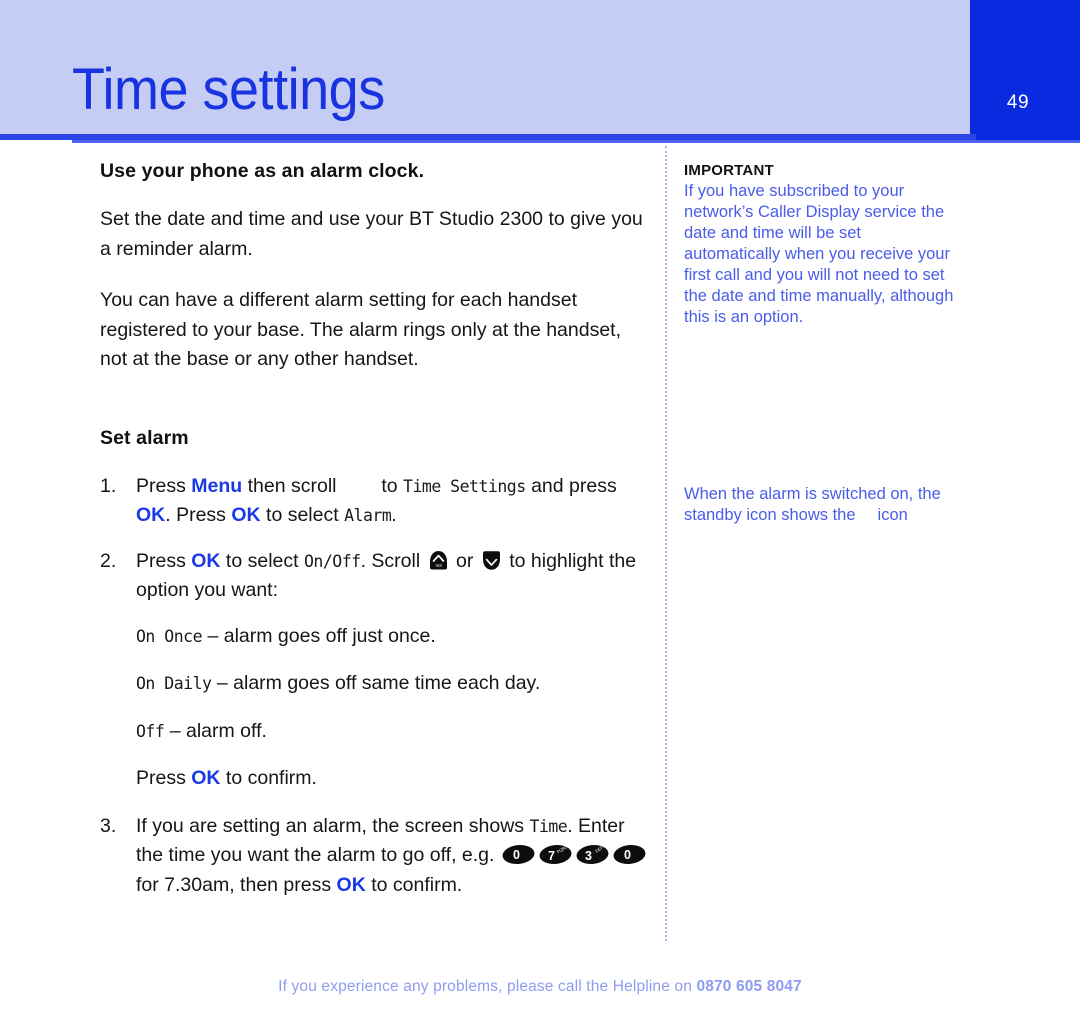 The image size is (1080, 1018). What do you see at coordinates (491, 560) in the screenshot?
I see `scroll-down-key-icon` at bounding box center [491, 560].